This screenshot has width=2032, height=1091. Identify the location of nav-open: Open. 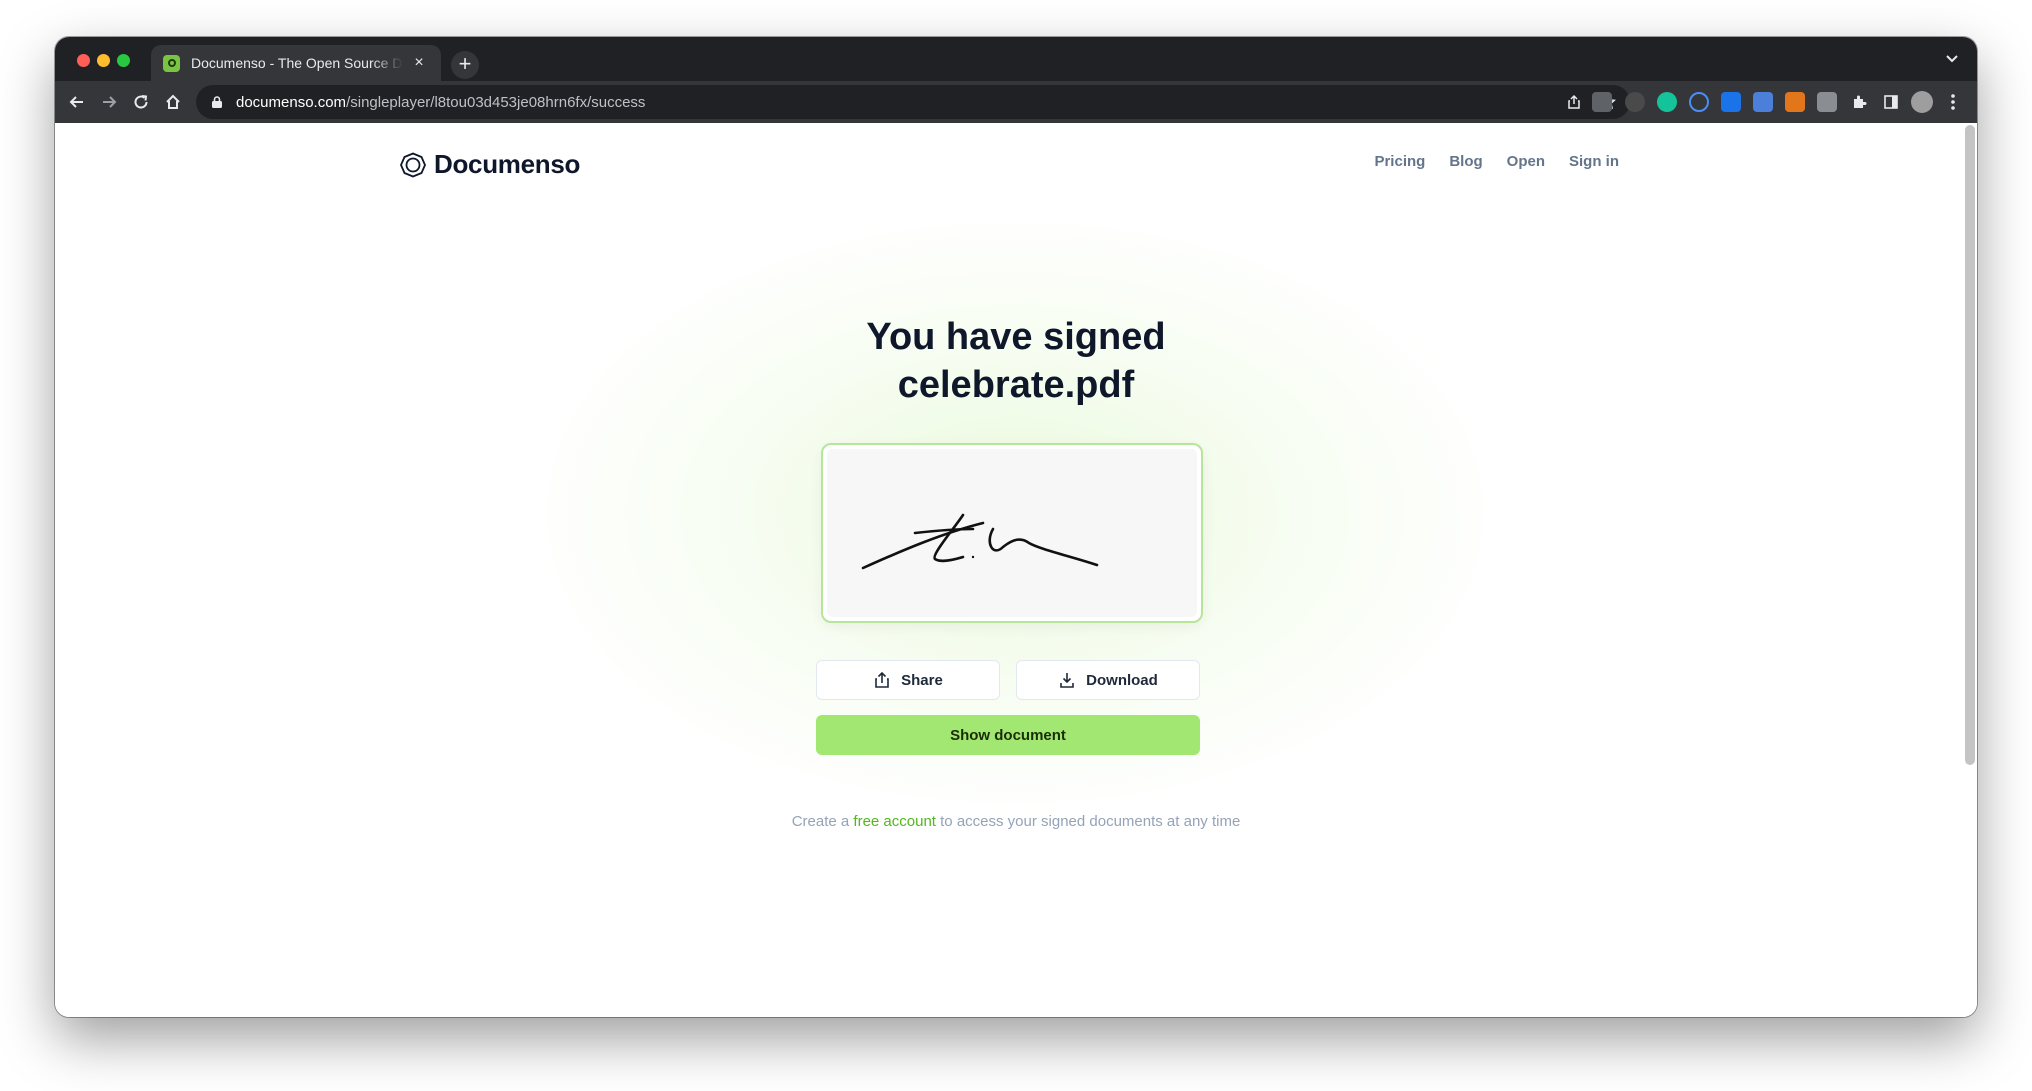
(1526, 161).